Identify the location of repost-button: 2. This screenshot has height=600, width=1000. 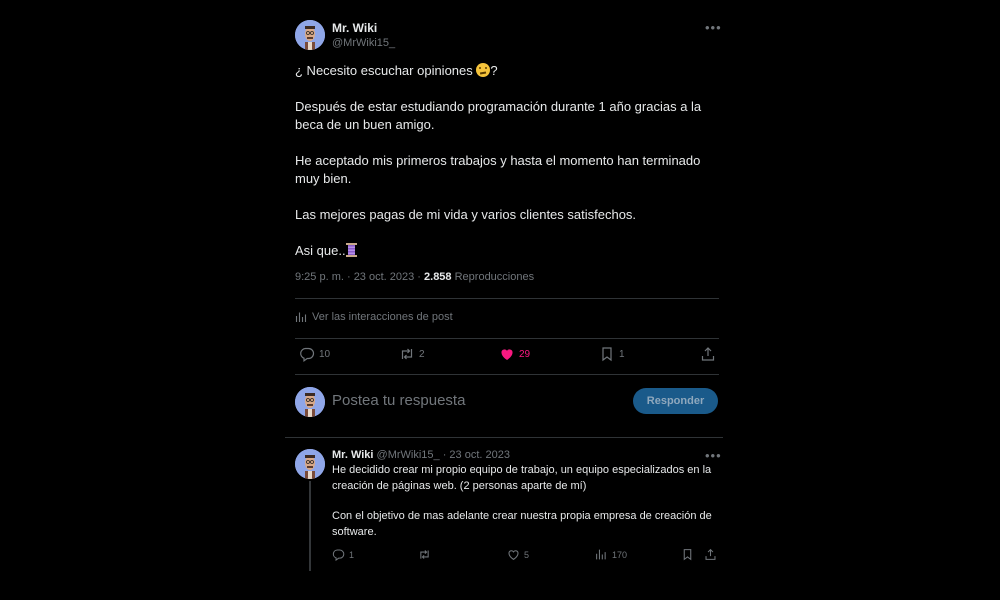
(412, 354).